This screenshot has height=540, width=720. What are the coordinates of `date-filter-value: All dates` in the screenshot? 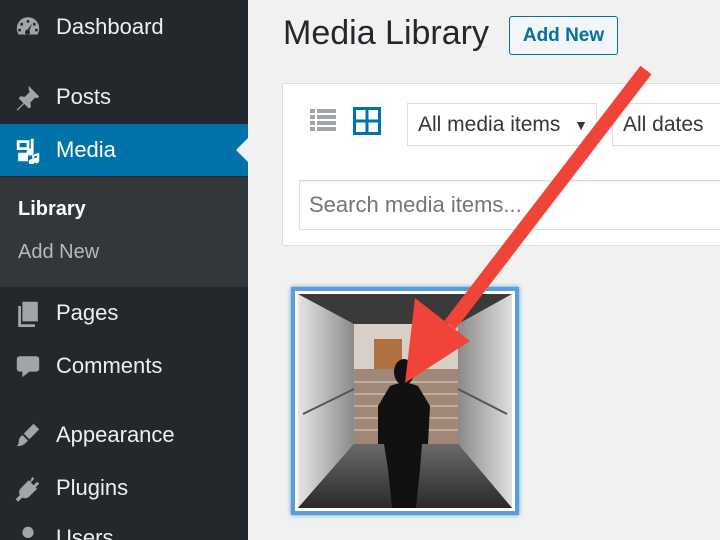 It's located at (663, 124).